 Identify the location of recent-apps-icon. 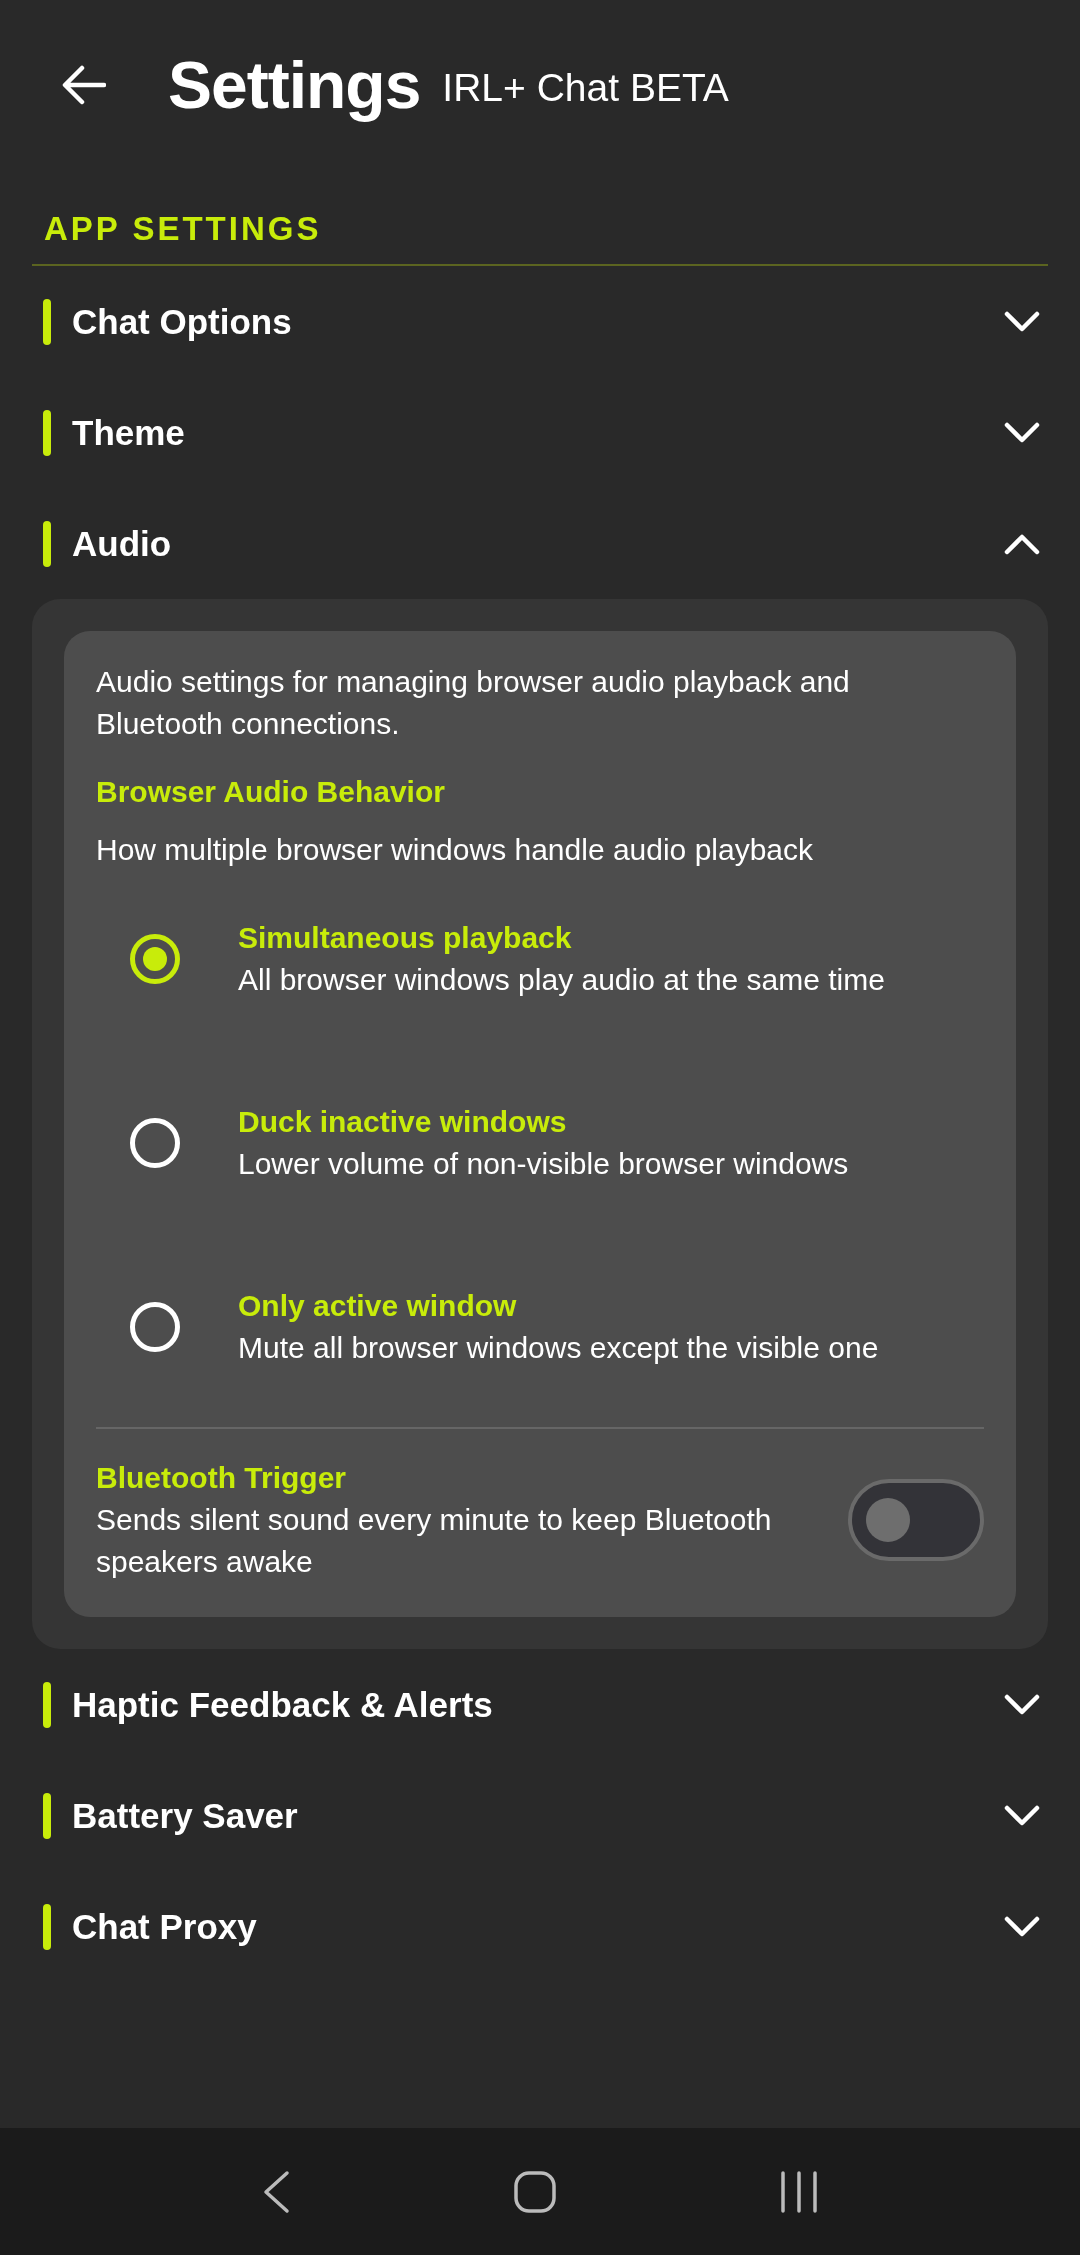
(799, 2191).